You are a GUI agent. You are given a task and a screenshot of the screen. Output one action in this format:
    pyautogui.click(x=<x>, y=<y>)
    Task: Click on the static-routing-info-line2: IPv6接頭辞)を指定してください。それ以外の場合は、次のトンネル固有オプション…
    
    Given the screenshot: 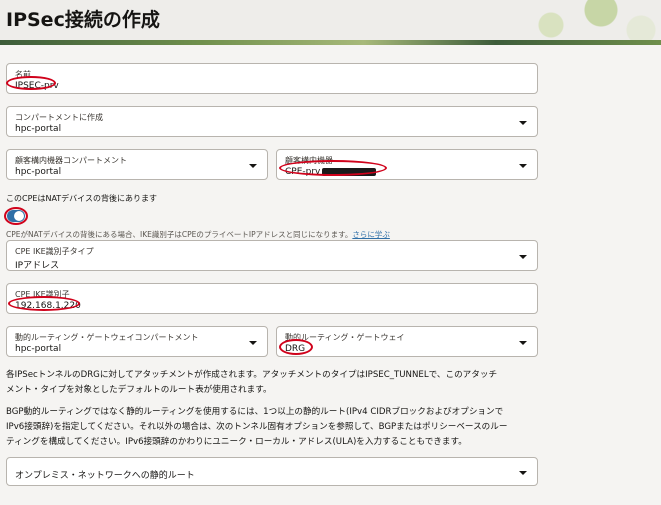 What is the action you would take?
    pyautogui.click(x=257, y=427)
    